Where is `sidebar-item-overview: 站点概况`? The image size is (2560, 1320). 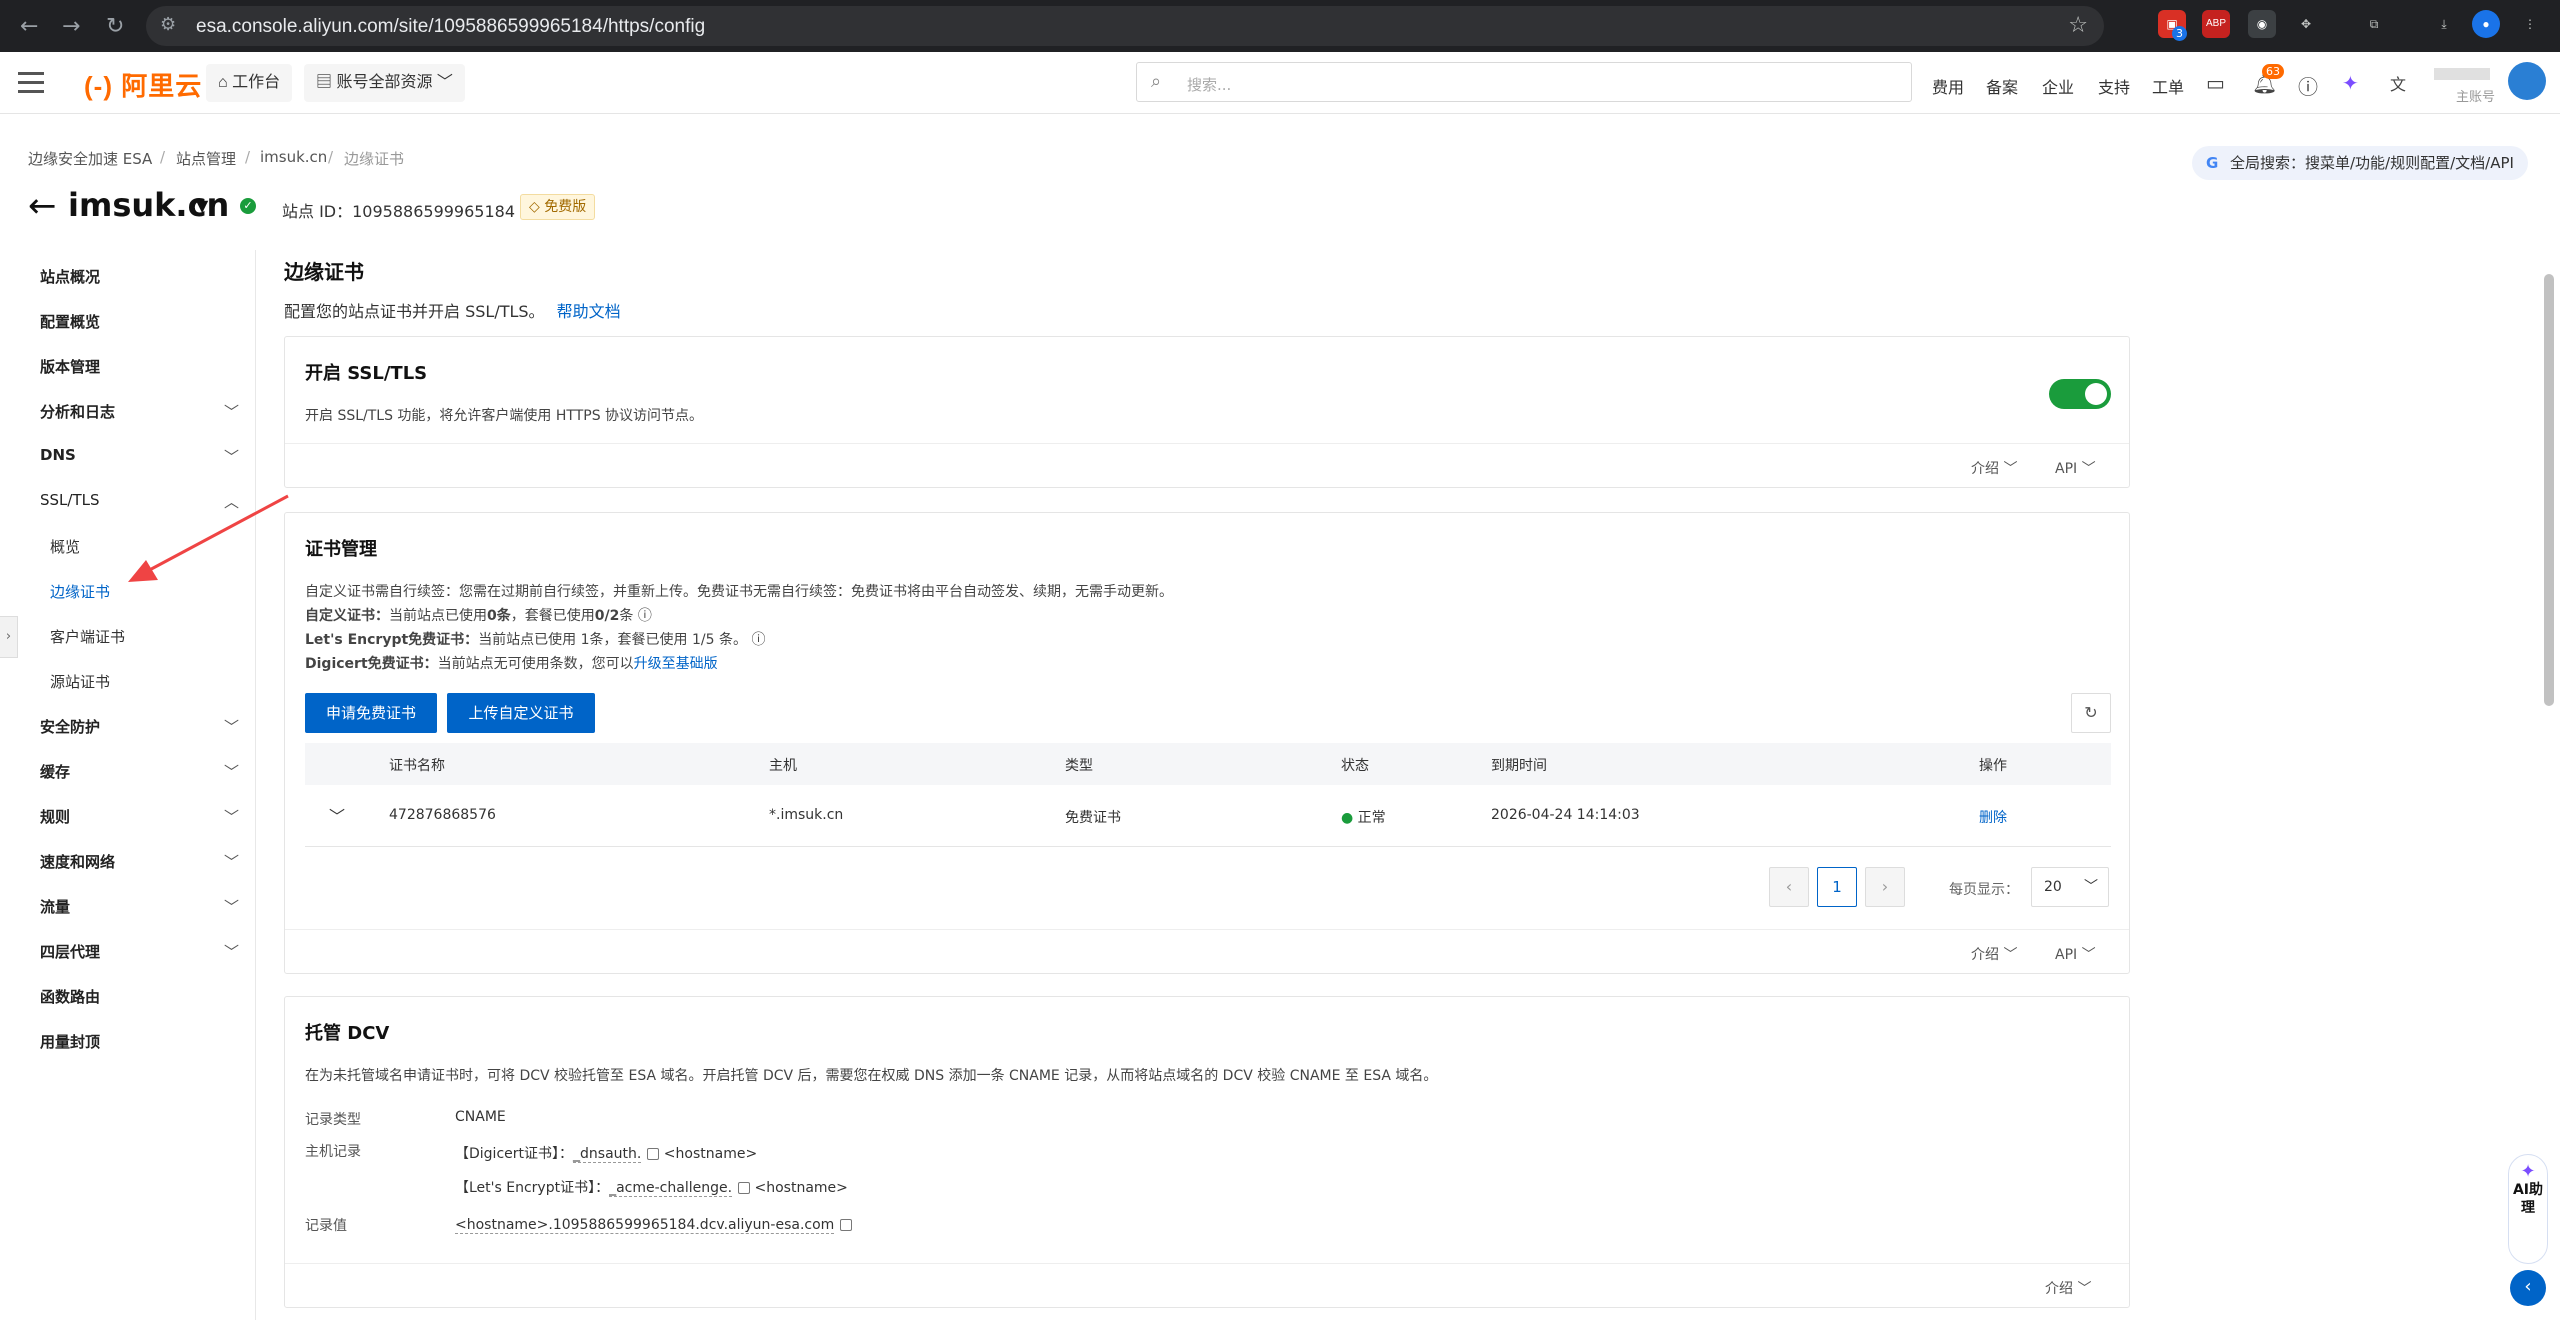
sidebar-item-overview: 站点概况 is located at coordinates (70, 276).